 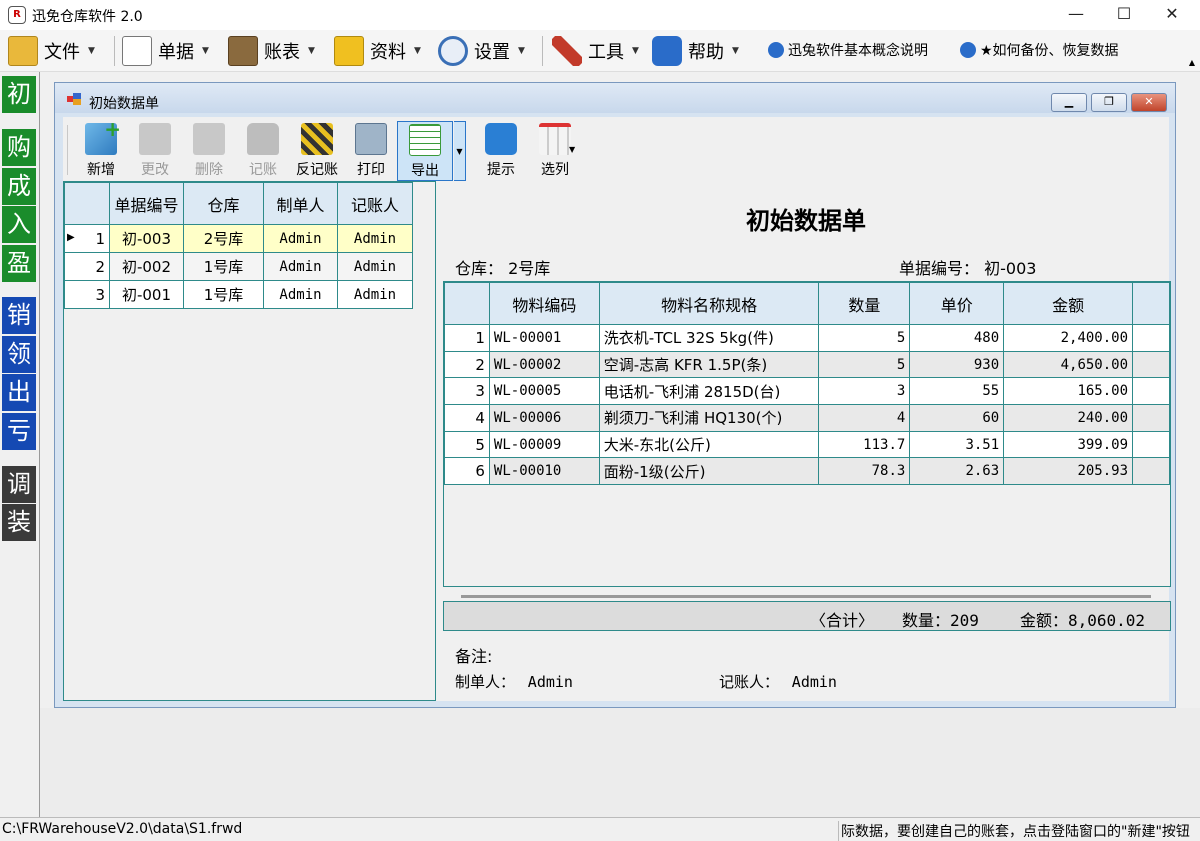 I want to click on menu-file: 文件 ▼, so click(x=51, y=51).